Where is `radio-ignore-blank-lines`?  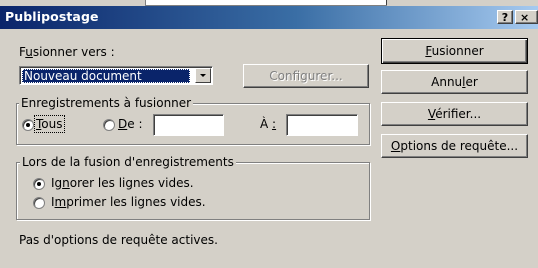
radio-ignore-blank-lines is located at coordinates (39, 184).